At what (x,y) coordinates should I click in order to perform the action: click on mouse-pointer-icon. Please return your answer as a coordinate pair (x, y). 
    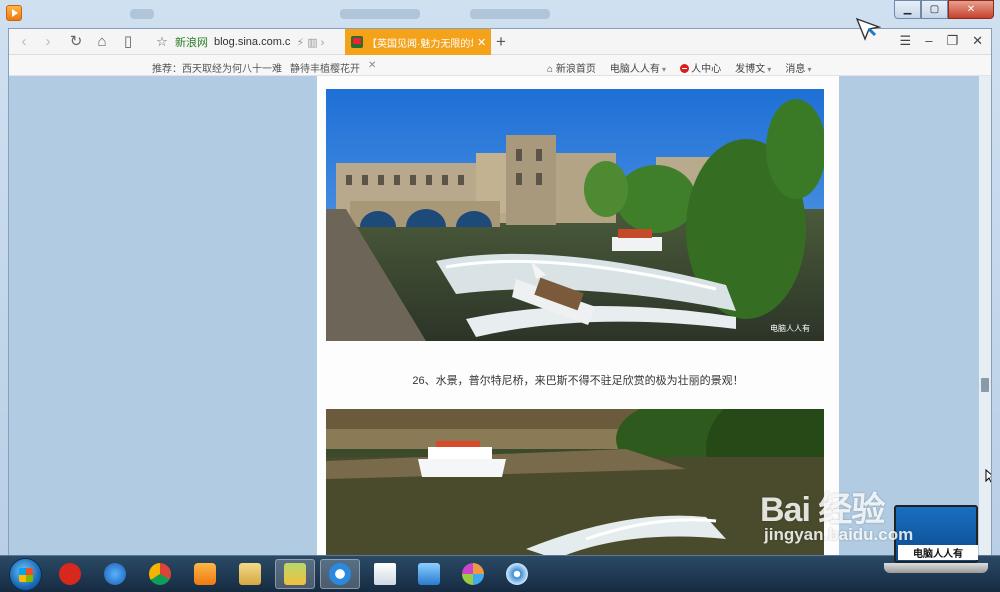
    Looking at the image, I should click on (988, 476).